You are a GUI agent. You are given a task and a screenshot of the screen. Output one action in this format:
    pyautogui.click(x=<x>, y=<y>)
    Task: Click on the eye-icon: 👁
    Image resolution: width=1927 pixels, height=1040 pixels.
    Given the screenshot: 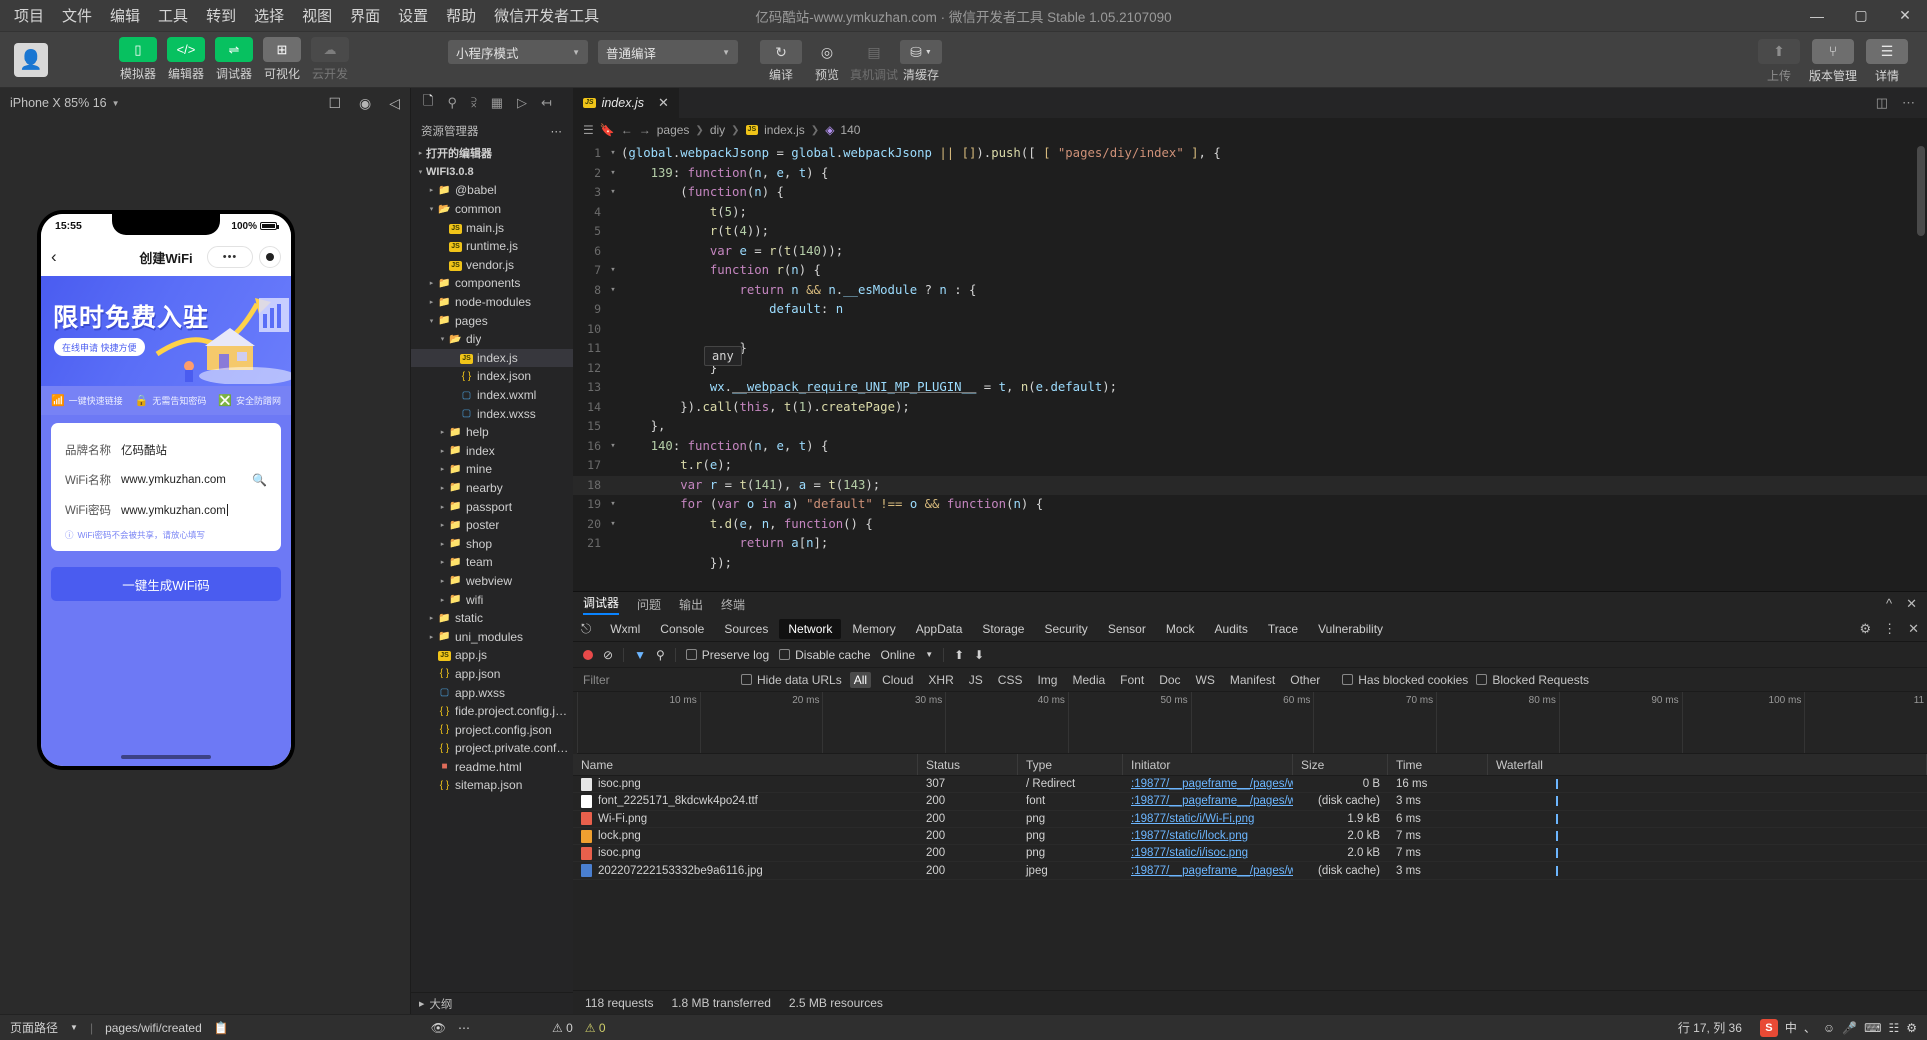 What is the action you would take?
    pyautogui.click(x=438, y=1028)
    